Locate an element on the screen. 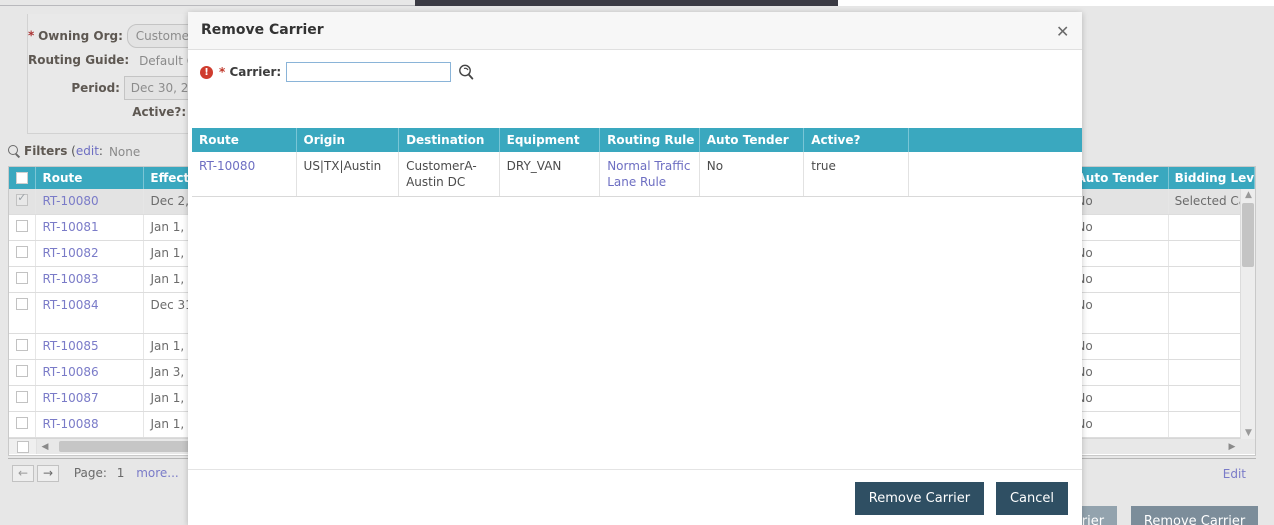 The height and width of the screenshot is (525, 1274). column-header-equipment: Equipment is located at coordinates (550, 140).